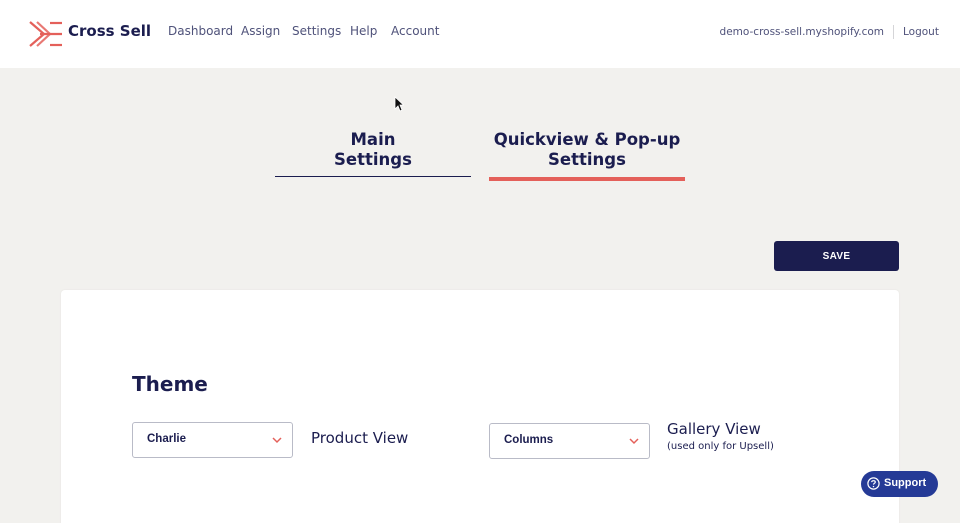 Image resolution: width=960 pixels, height=523 pixels. What do you see at coordinates (921, 32) in the screenshot?
I see `logout-link: Logout` at bounding box center [921, 32].